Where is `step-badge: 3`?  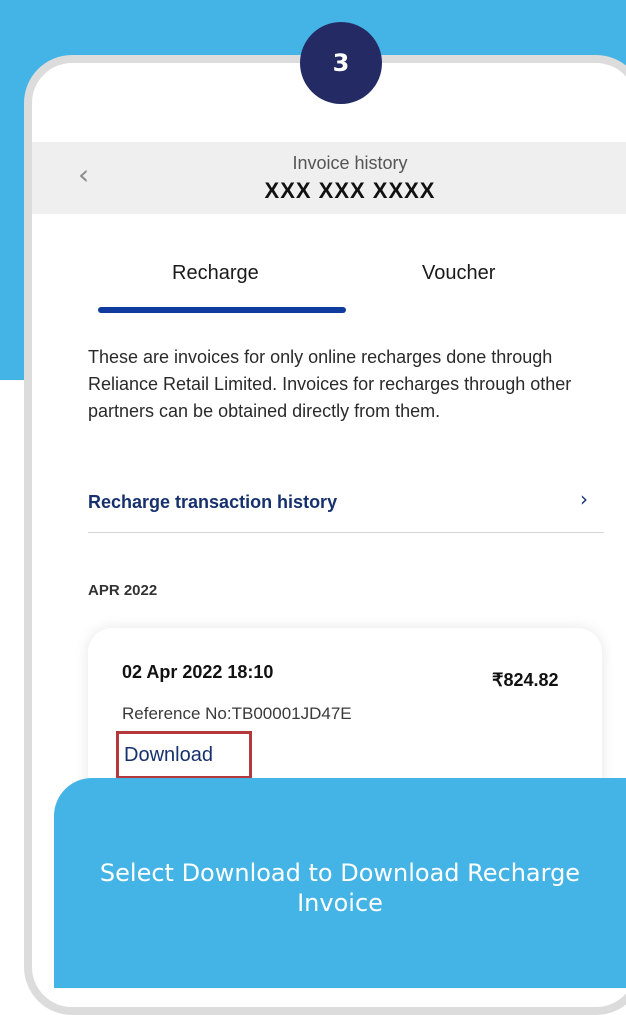
step-badge: 3 is located at coordinates (341, 63).